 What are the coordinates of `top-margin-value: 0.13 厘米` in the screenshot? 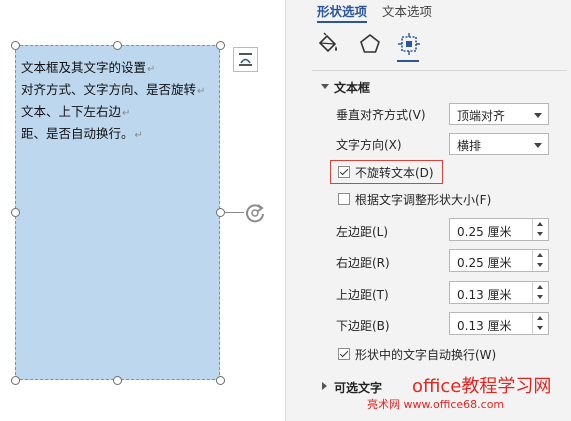 It's located at (484, 295).